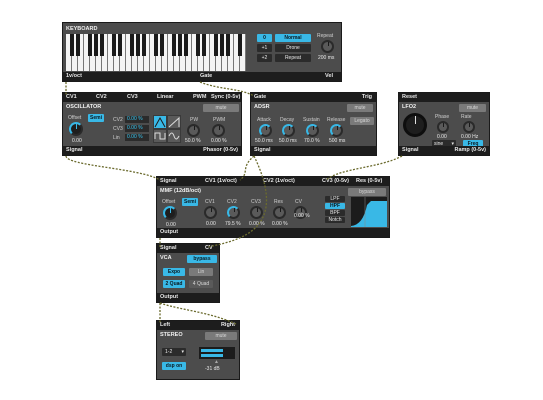  What do you see at coordinates (329, 76) in the screenshot?
I see `out-vel: Vel` at bounding box center [329, 76].